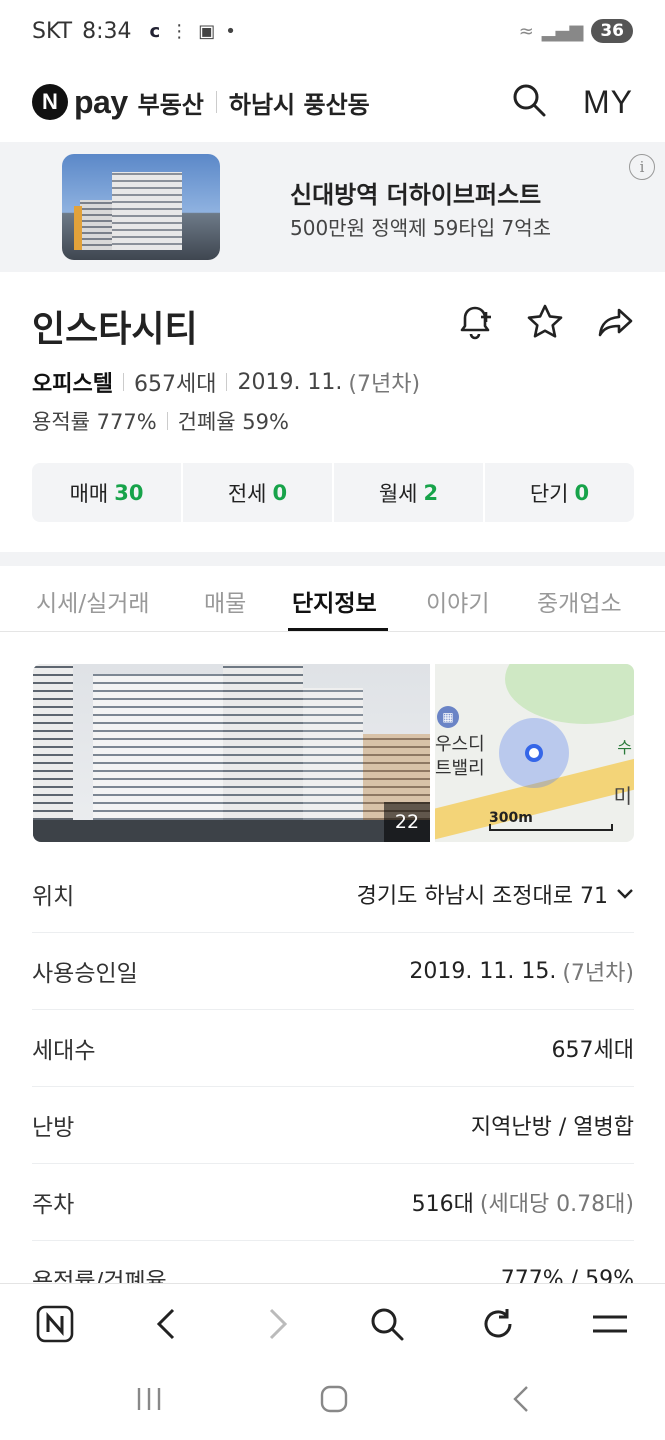 This screenshot has height=1440, width=665. What do you see at coordinates (207, 31) in the screenshot?
I see `scan-icon: ▣` at bounding box center [207, 31].